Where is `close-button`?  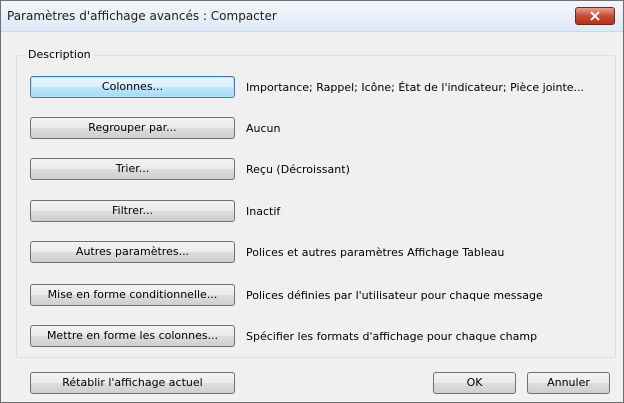
close-button is located at coordinates (595, 16).